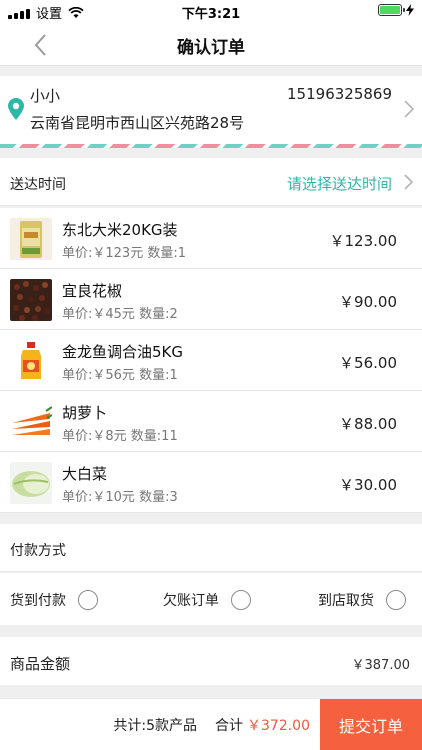  I want to click on location-pin-icon, so click(16, 109).